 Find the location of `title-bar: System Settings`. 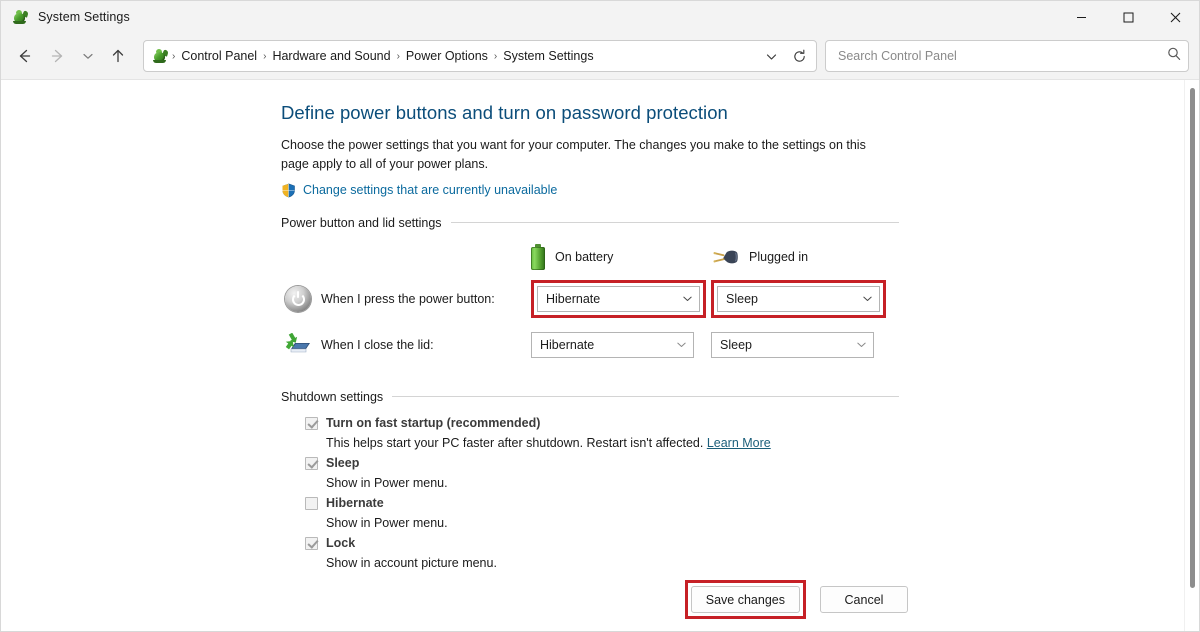

title-bar: System Settings is located at coordinates (600, 17).